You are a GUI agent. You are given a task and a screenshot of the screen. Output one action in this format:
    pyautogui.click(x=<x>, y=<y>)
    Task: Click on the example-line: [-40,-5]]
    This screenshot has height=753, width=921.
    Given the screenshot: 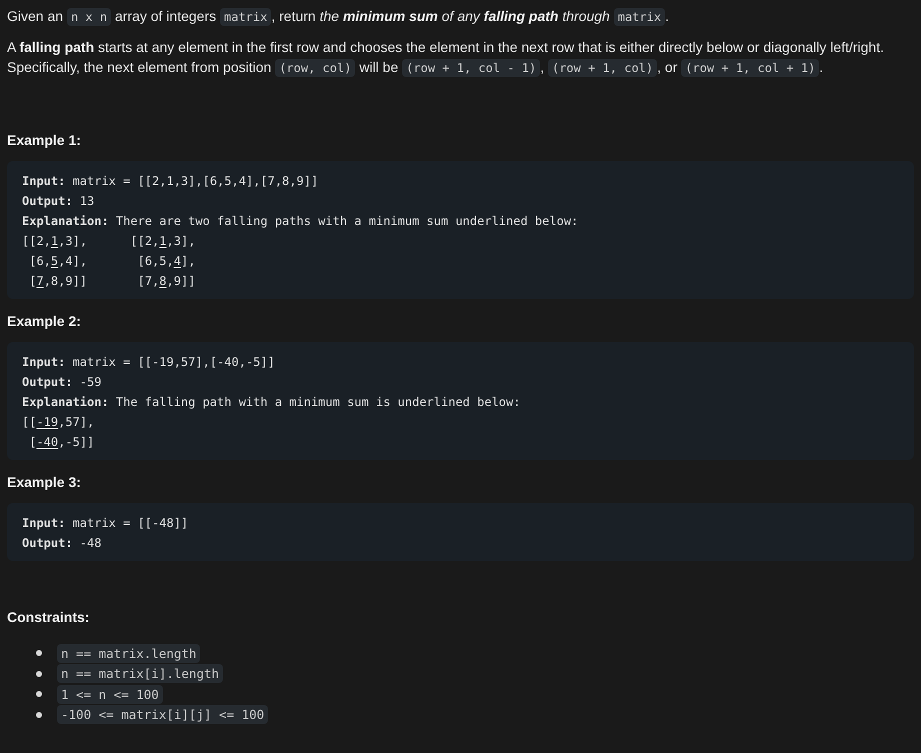 What is the action you would take?
    pyautogui.click(x=61, y=442)
    